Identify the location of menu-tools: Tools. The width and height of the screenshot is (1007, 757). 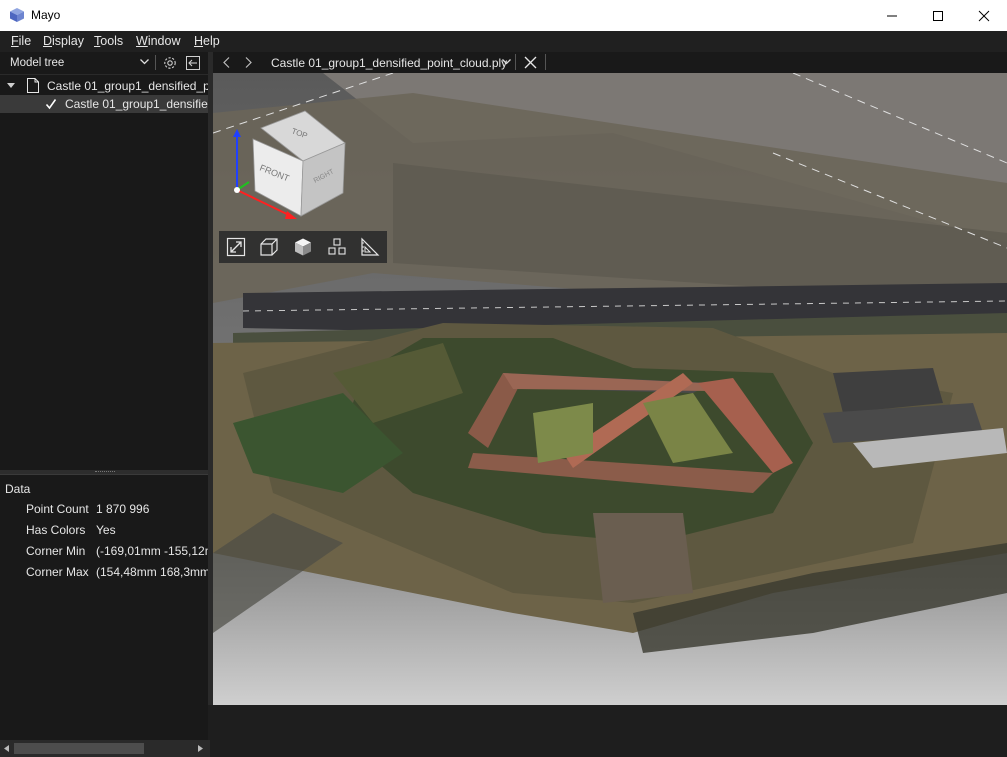
(108, 41).